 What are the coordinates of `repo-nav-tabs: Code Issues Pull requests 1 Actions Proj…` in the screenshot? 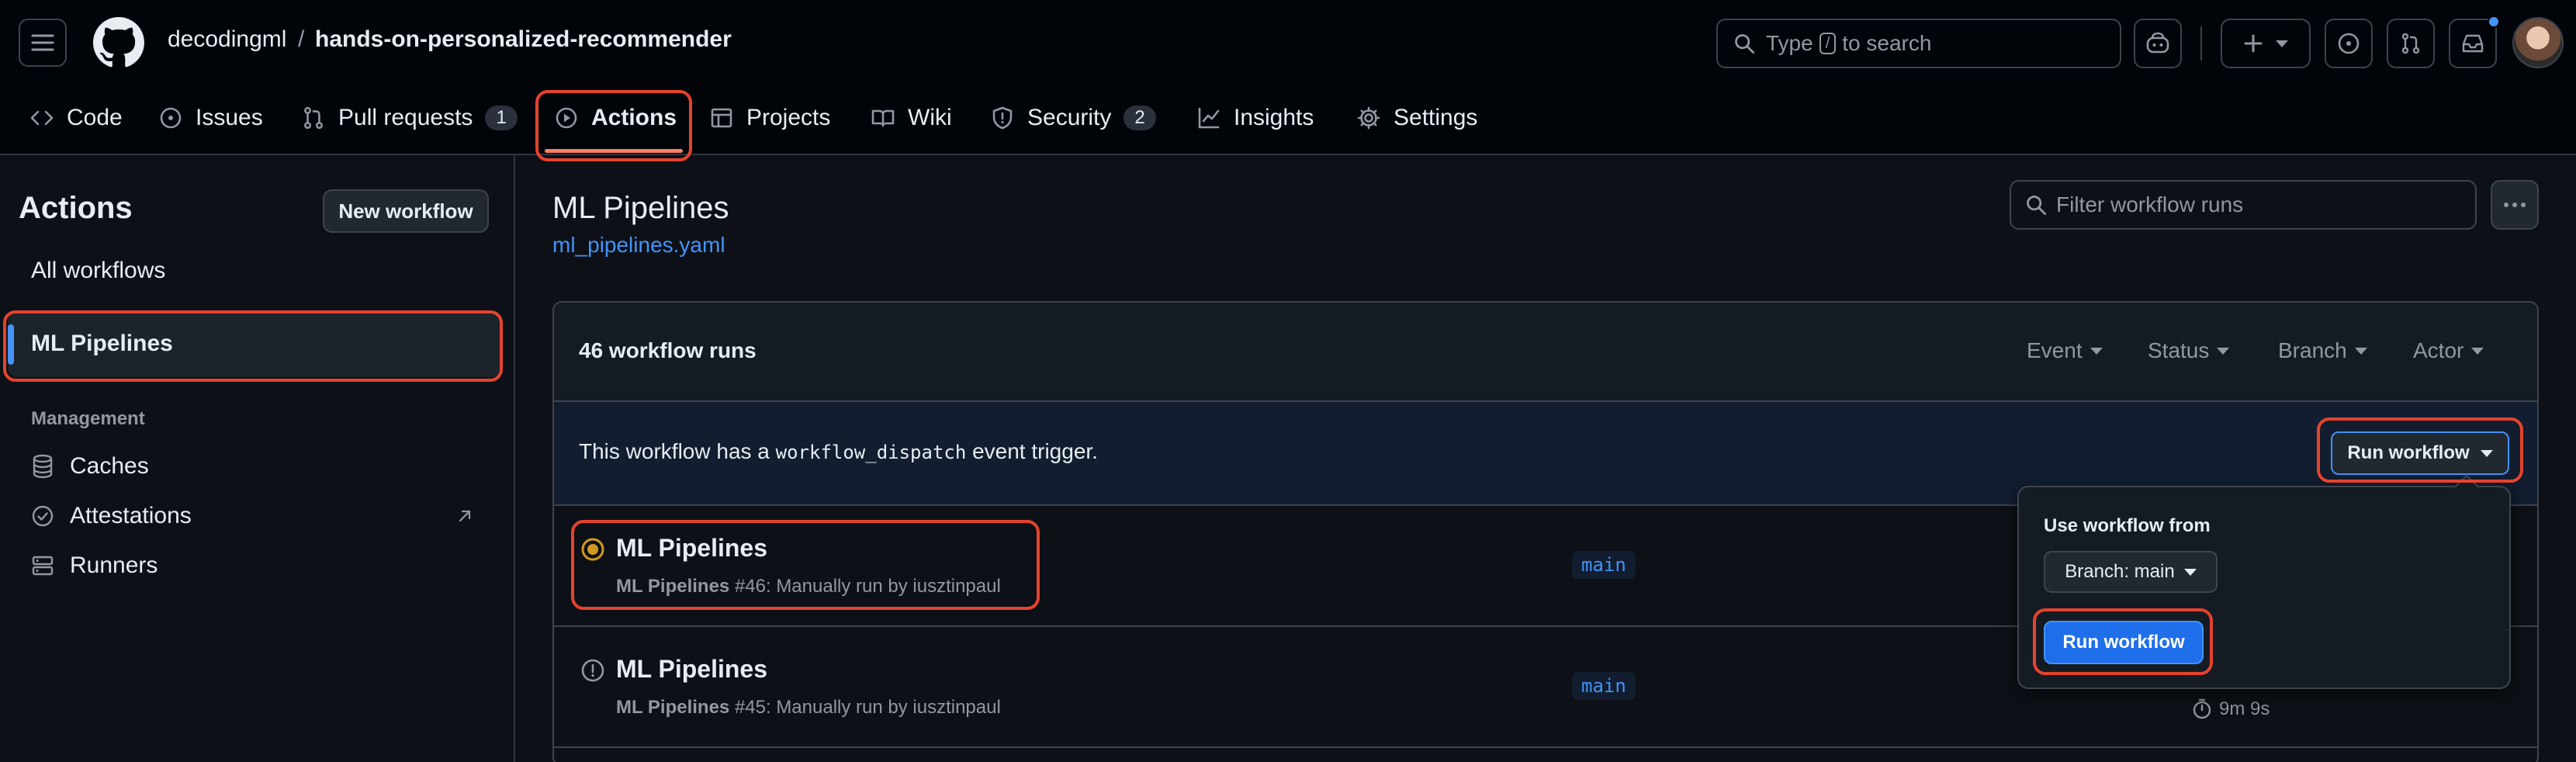 It's located at (1288, 124).